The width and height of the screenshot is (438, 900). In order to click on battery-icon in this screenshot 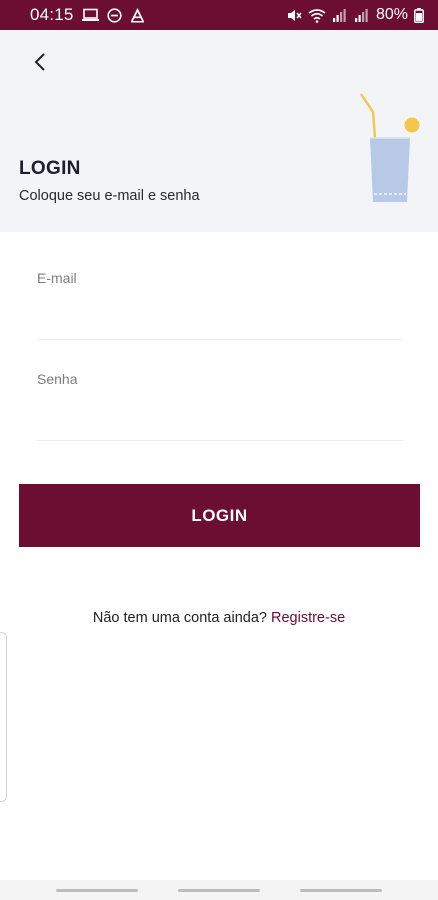, I will do `click(419, 15)`.